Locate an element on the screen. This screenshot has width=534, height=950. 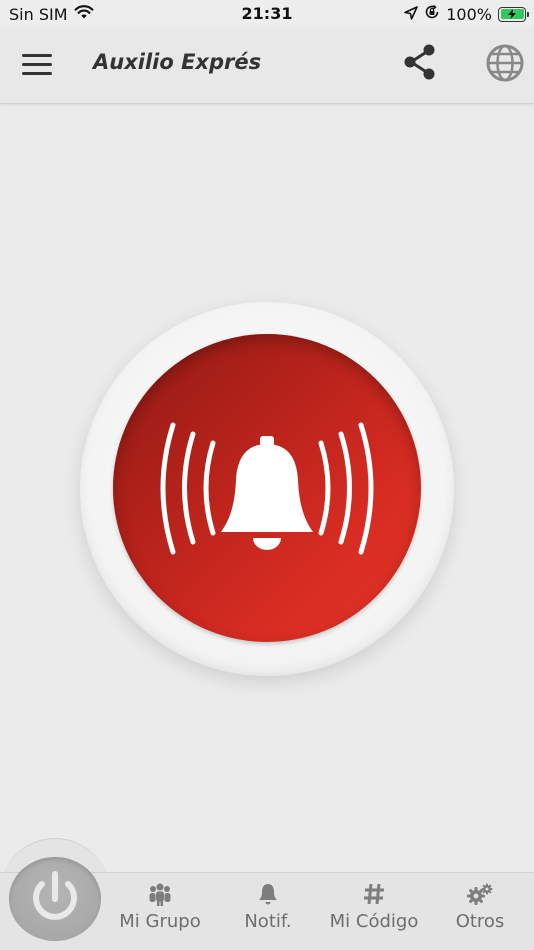
tab-notif: Notif. is located at coordinates (268, 912).